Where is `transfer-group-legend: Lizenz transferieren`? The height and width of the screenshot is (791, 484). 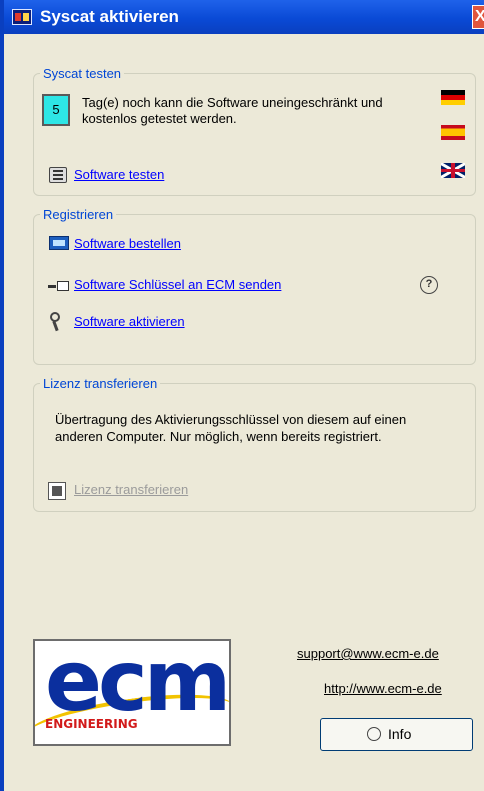 transfer-group-legend: Lizenz transferieren is located at coordinates (100, 383).